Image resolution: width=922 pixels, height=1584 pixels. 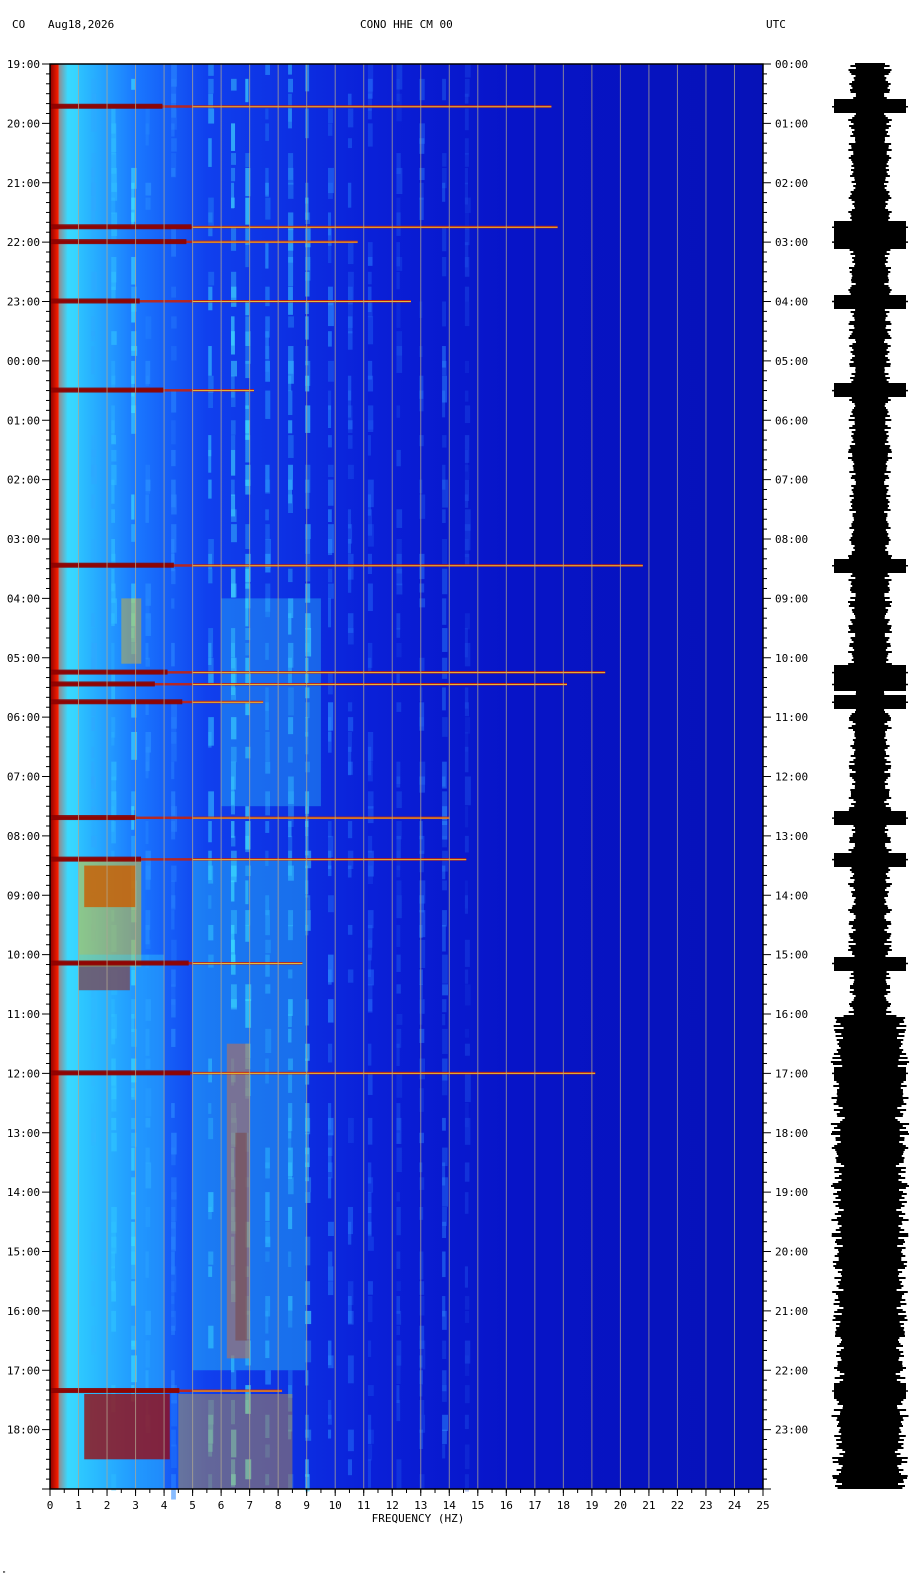 What do you see at coordinates (420, 1505) in the screenshot?
I see `x-tick-label: 13` at bounding box center [420, 1505].